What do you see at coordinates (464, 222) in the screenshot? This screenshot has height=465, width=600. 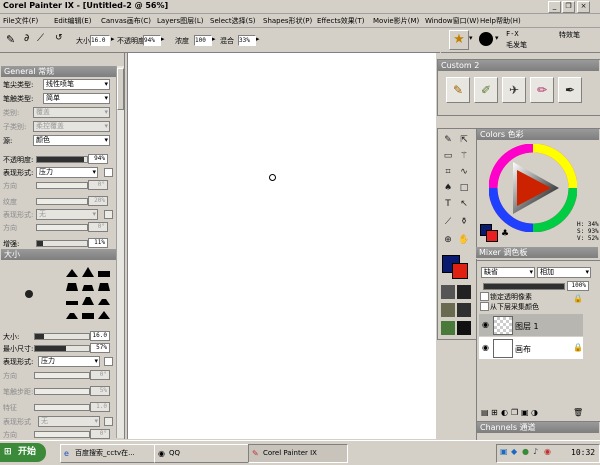 I see `paint-bucket-icon: ⚱` at bounding box center [464, 222].